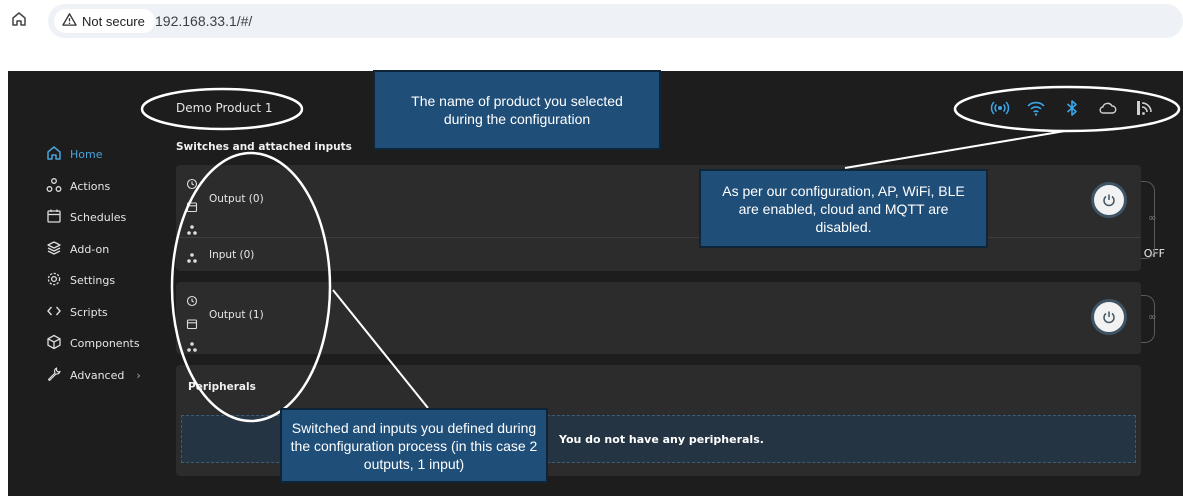  Describe the element at coordinates (69, 21) in the screenshot. I see `warning-icon` at that location.